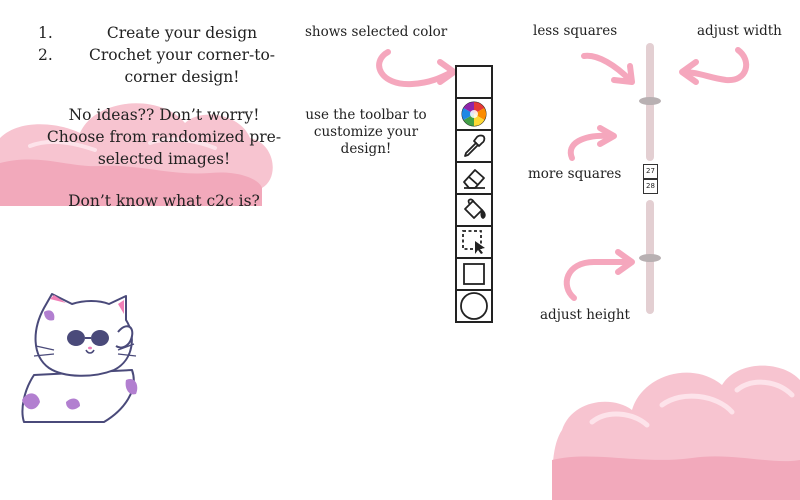 This screenshot has width=800, height=500. I want to click on circle-icon, so click(474, 306).